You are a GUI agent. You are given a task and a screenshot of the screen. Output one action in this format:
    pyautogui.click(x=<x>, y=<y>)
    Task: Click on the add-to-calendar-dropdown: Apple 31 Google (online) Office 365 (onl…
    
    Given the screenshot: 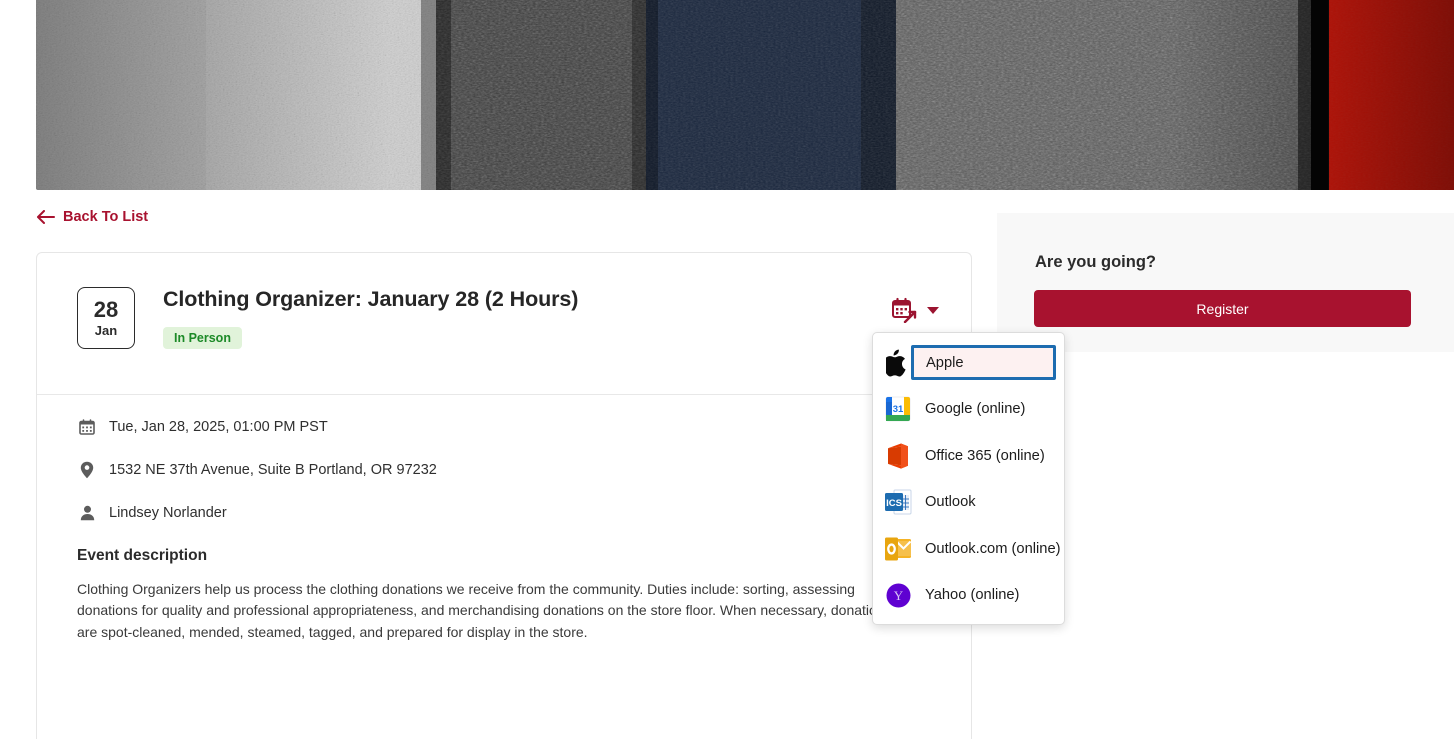 What is the action you would take?
    pyautogui.click(x=968, y=478)
    